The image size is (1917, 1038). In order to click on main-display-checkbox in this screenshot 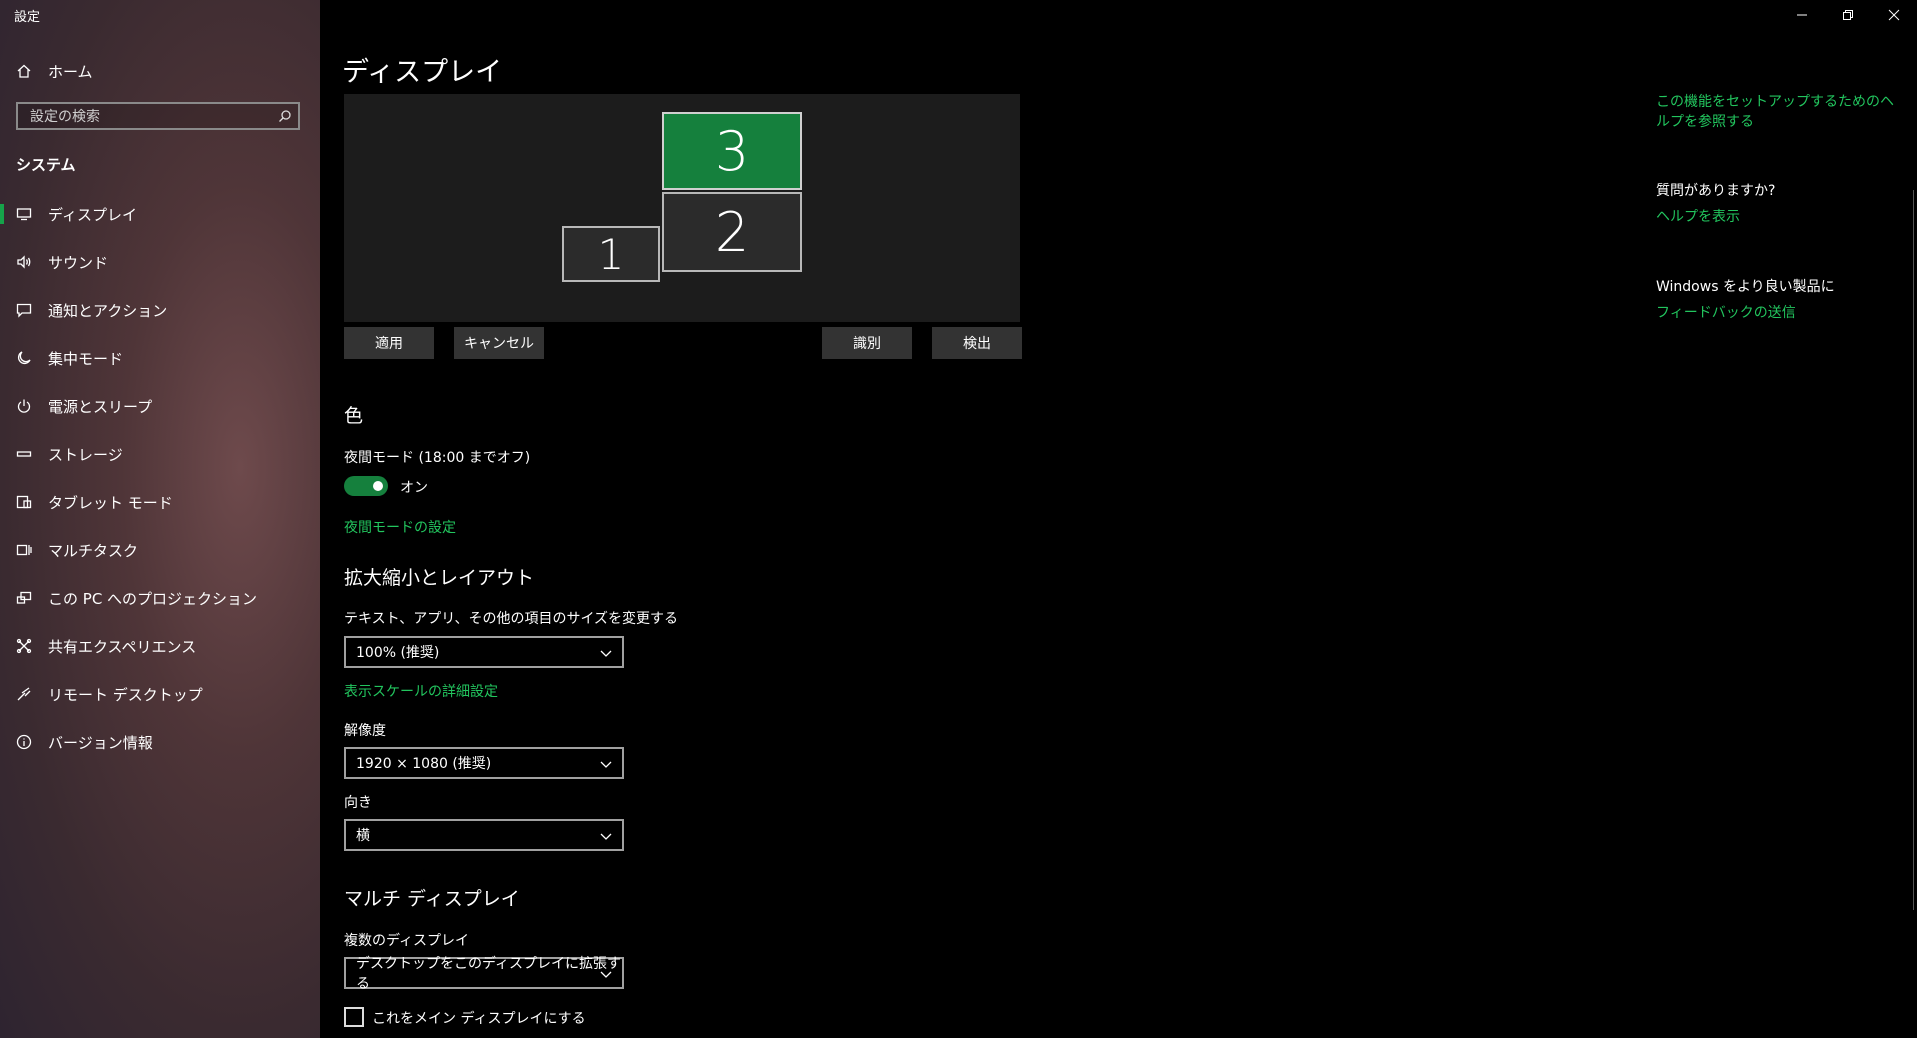, I will do `click(354, 1017)`.